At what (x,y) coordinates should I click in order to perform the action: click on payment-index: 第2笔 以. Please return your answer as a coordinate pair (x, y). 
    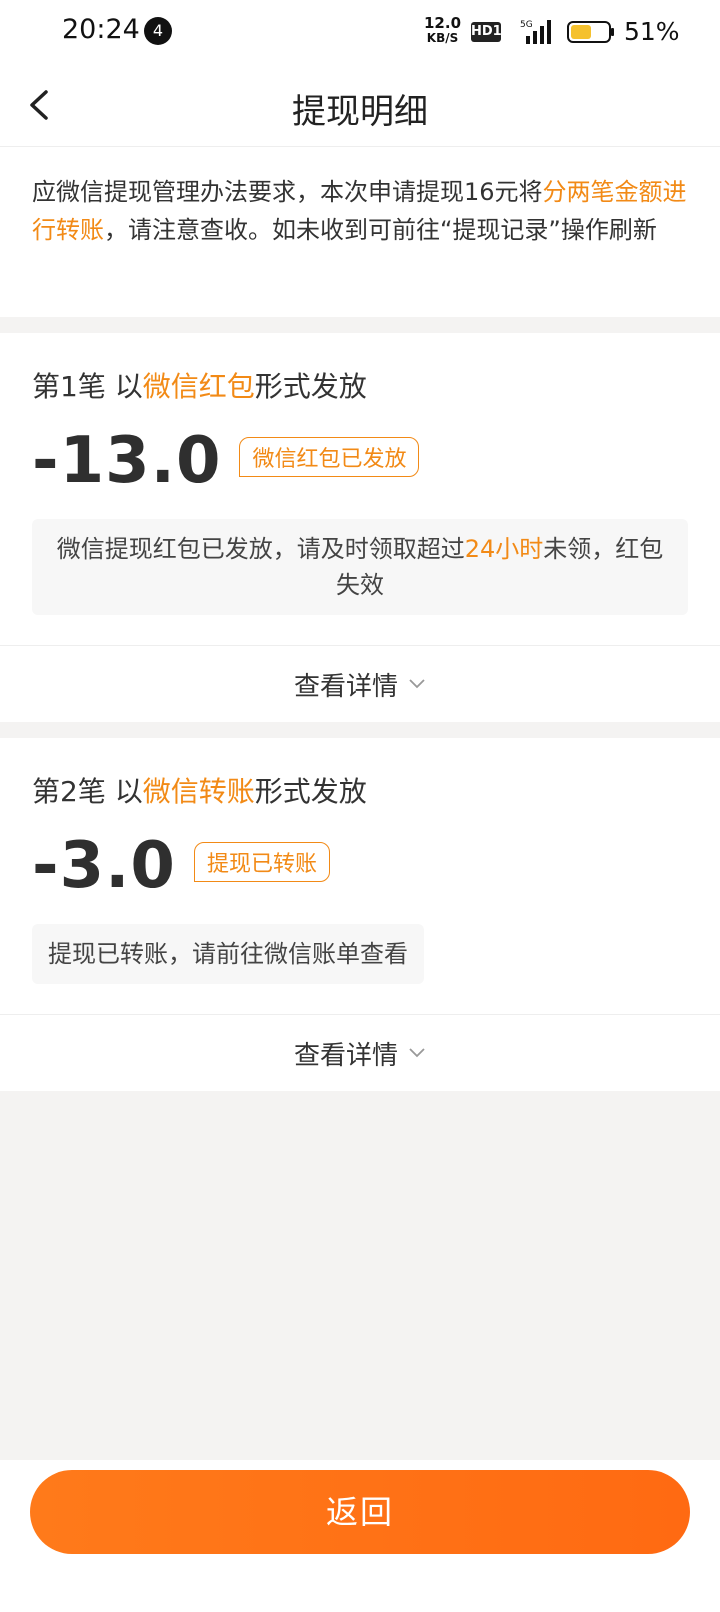
    Looking at the image, I should click on (87, 791).